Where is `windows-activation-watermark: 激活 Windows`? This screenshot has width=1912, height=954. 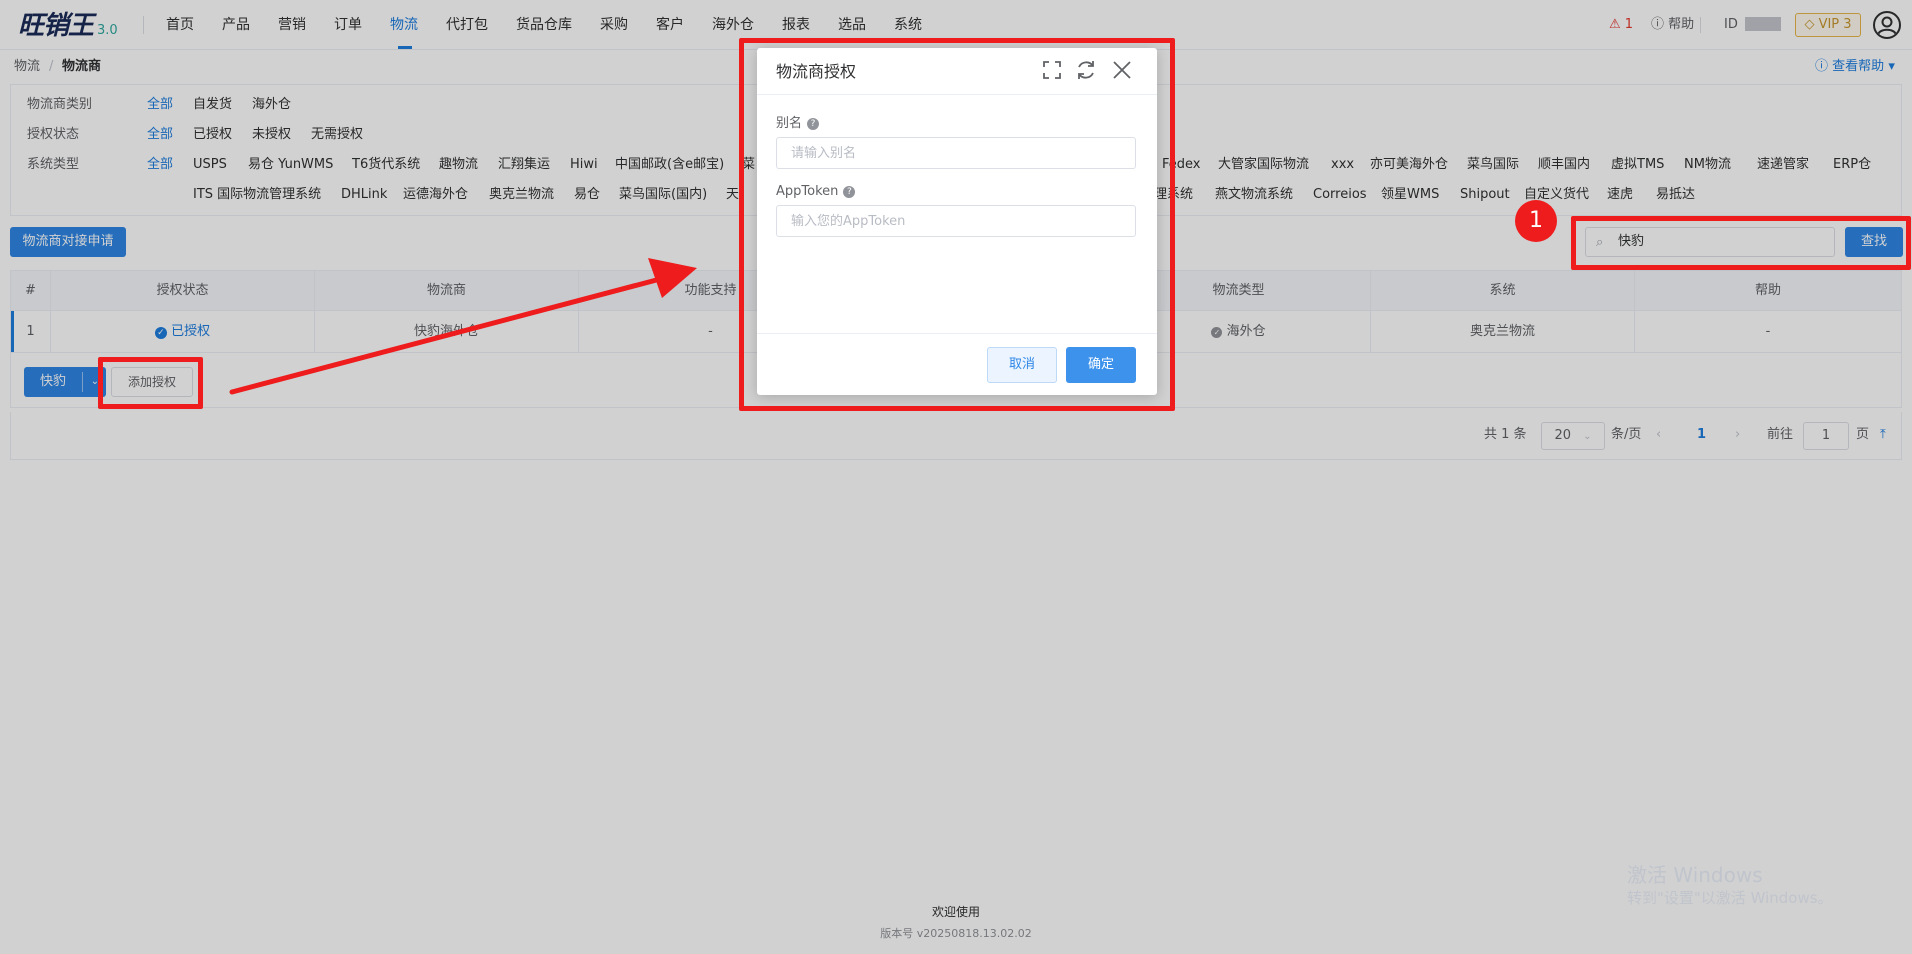
windows-activation-watermark: 激活 Windows is located at coordinates (1695, 875).